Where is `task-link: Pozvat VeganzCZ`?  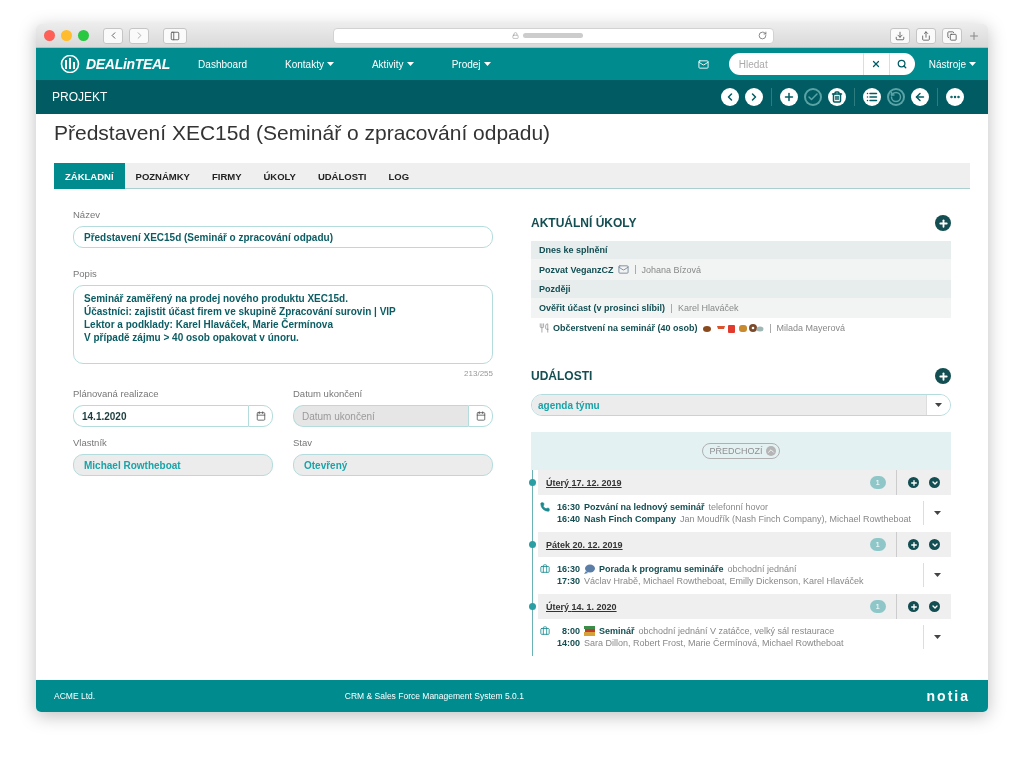 task-link: Pozvat VeganzCZ is located at coordinates (576, 269).